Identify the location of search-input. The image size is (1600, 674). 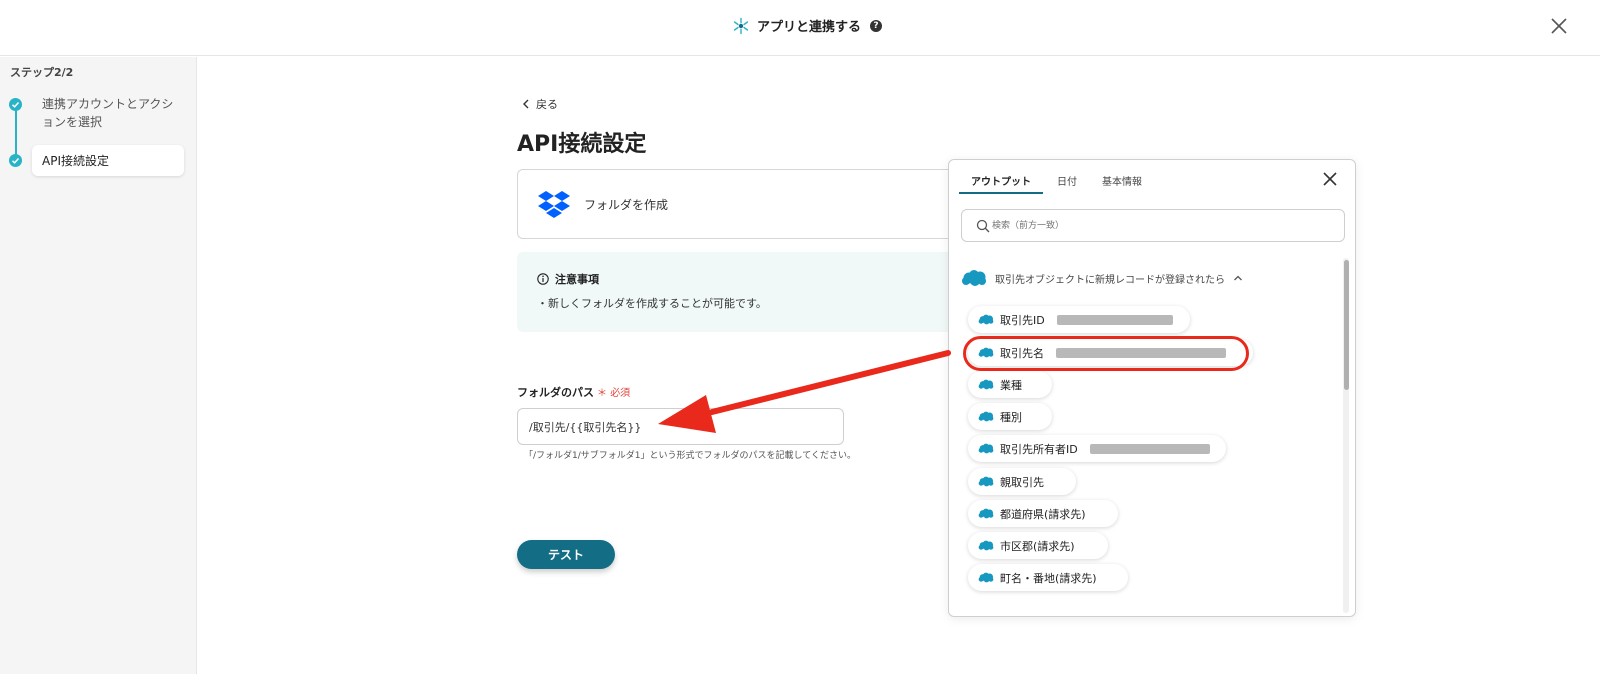
(1162, 226).